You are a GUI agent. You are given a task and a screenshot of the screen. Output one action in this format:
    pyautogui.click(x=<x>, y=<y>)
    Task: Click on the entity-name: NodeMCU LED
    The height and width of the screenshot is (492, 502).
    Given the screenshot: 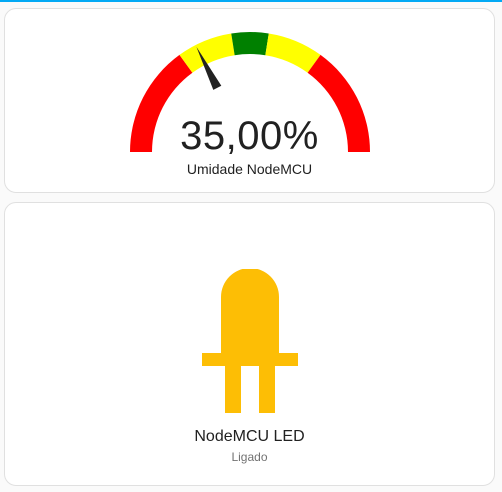 What is the action you would take?
    pyautogui.click(x=249, y=436)
    